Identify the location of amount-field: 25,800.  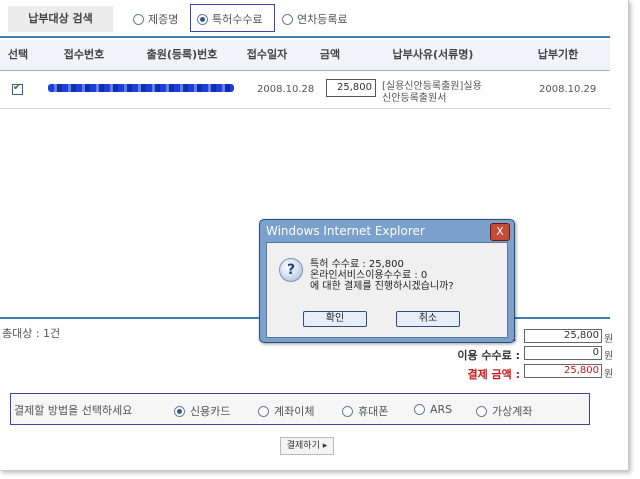
(351, 88).